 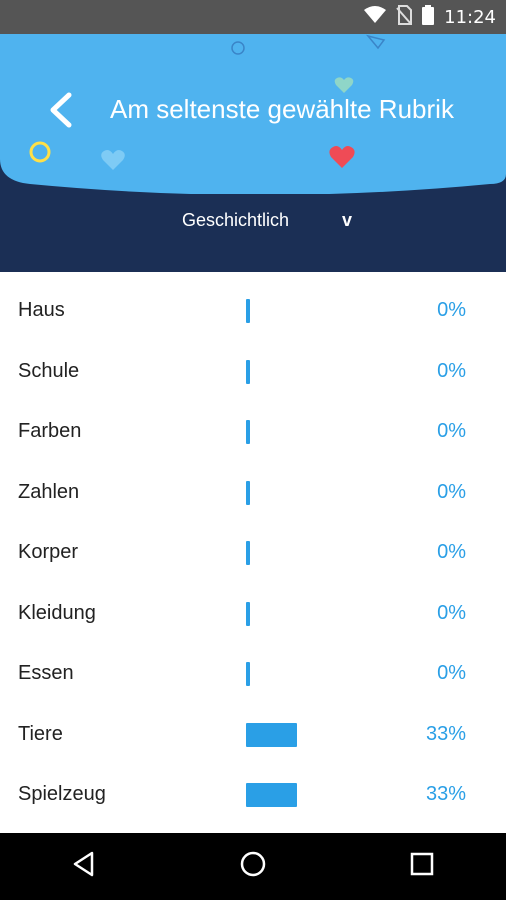 I want to click on category-label: Zahlen, so click(x=49, y=491).